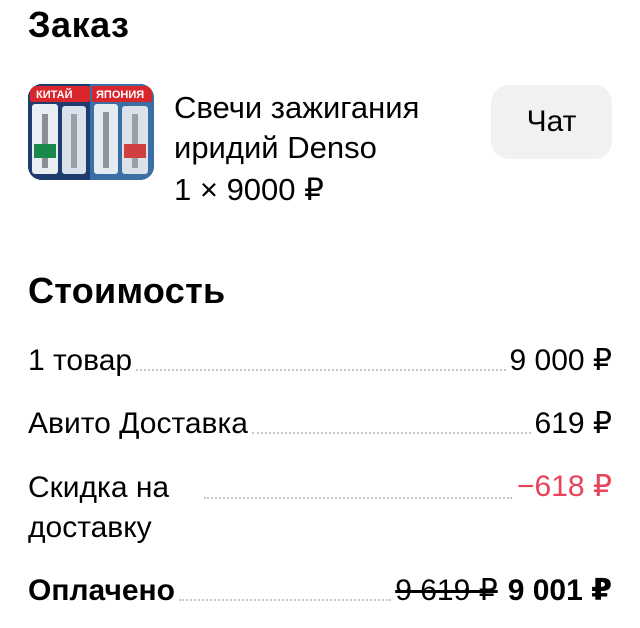  What do you see at coordinates (559, 590) in the screenshot?
I see `paid-value: 9 001 ₽` at bounding box center [559, 590].